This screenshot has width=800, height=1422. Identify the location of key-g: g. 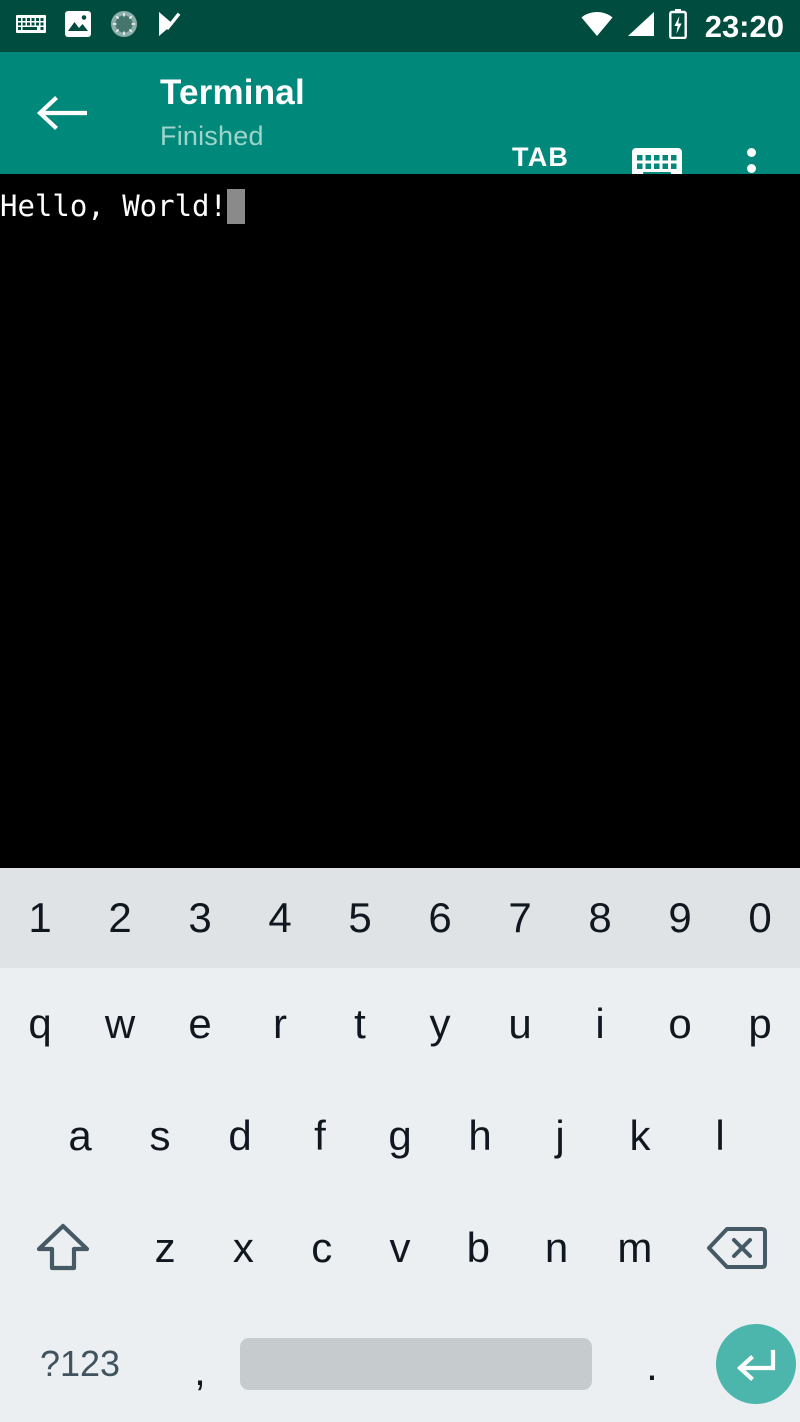
(400, 1136).